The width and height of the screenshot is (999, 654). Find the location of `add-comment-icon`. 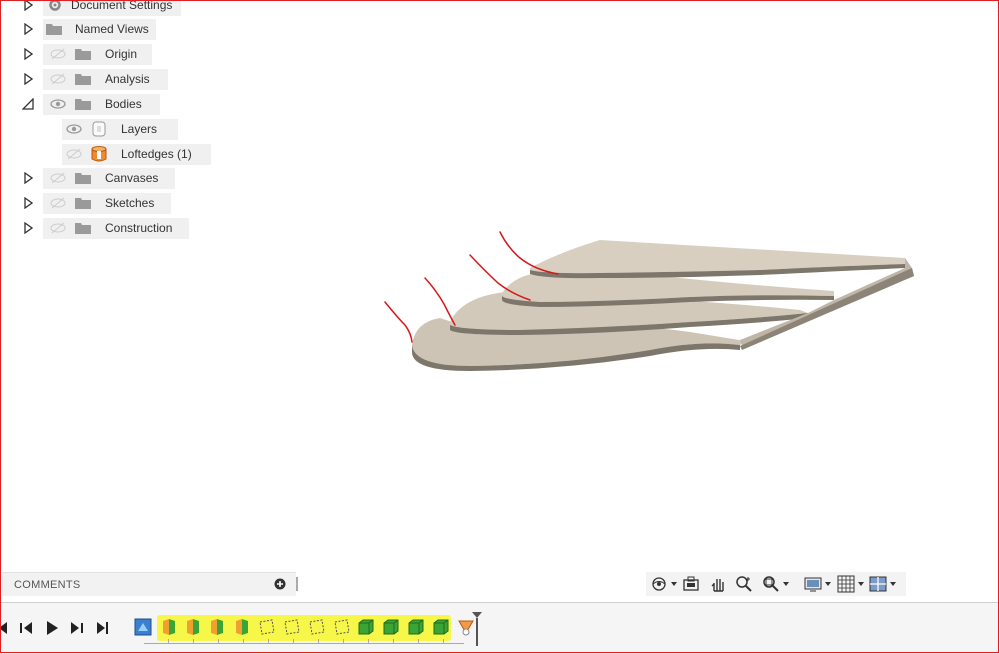

add-comment-icon is located at coordinates (280, 584).